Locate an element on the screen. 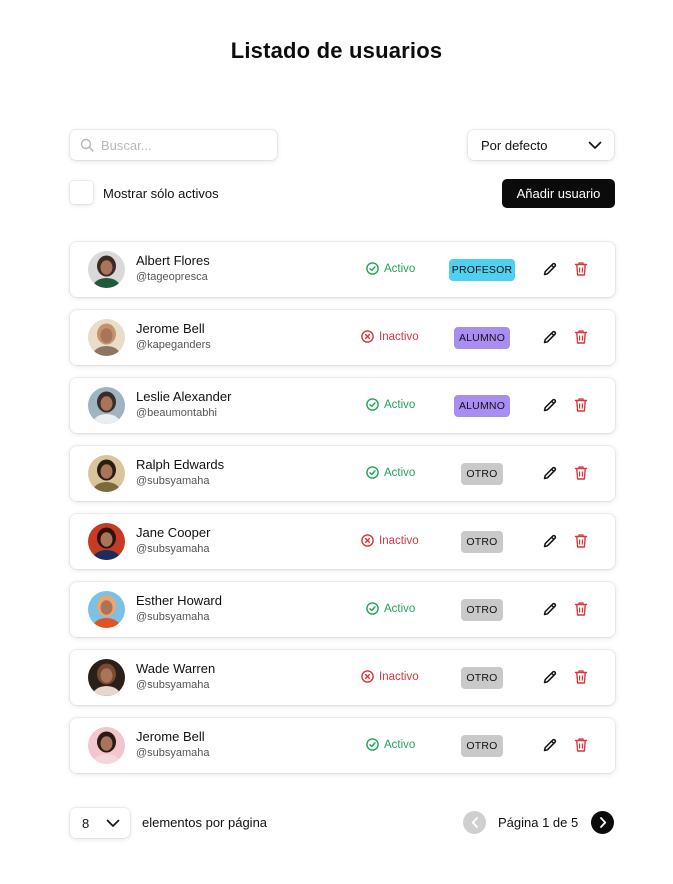 Image resolution: width=673 pixels, height=884 pixels. per-page-value: 8 is located at coordinates (86, 823).